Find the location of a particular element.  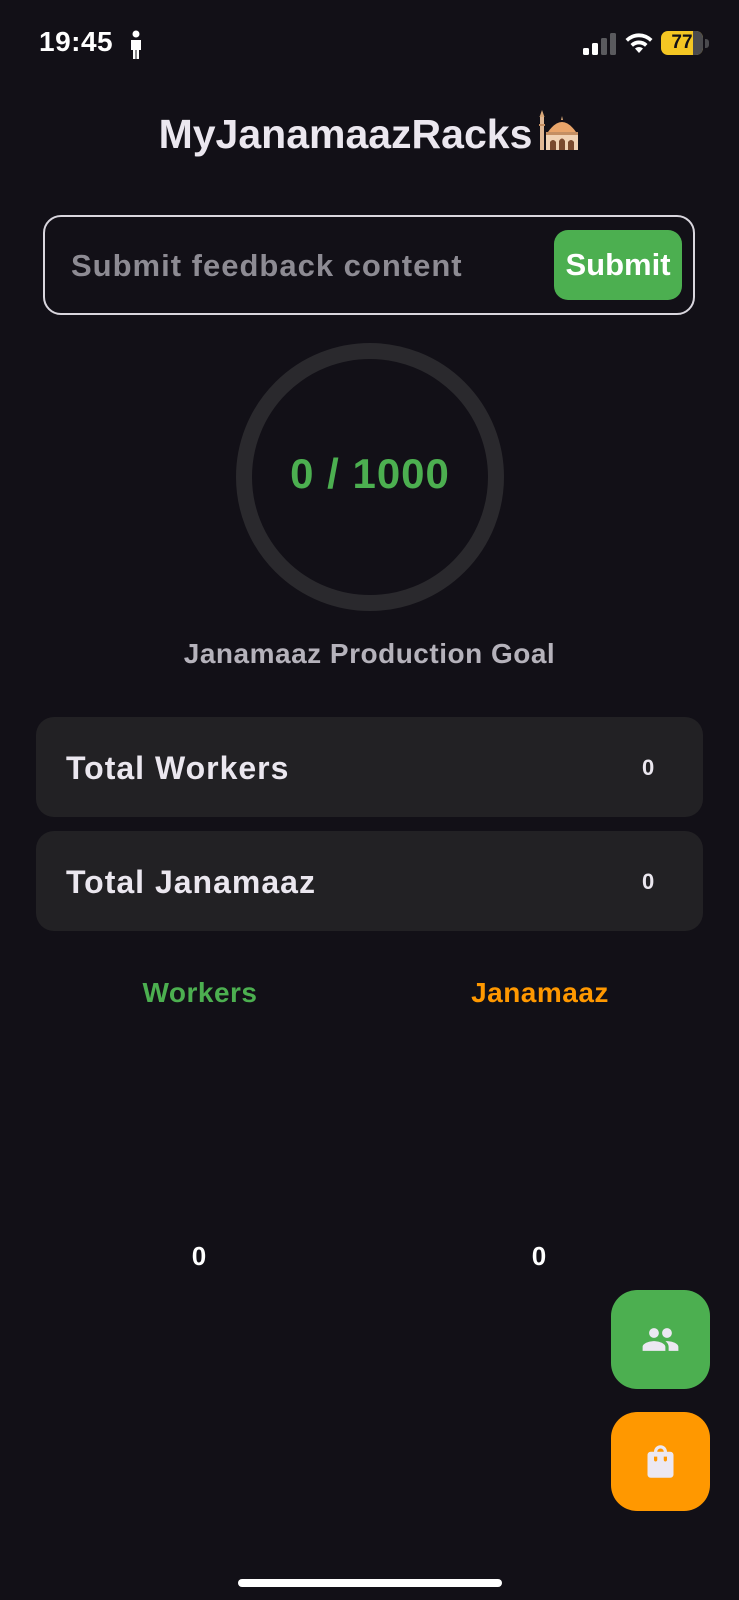

feedback-form: Submit is located at coordinates (369, 265).